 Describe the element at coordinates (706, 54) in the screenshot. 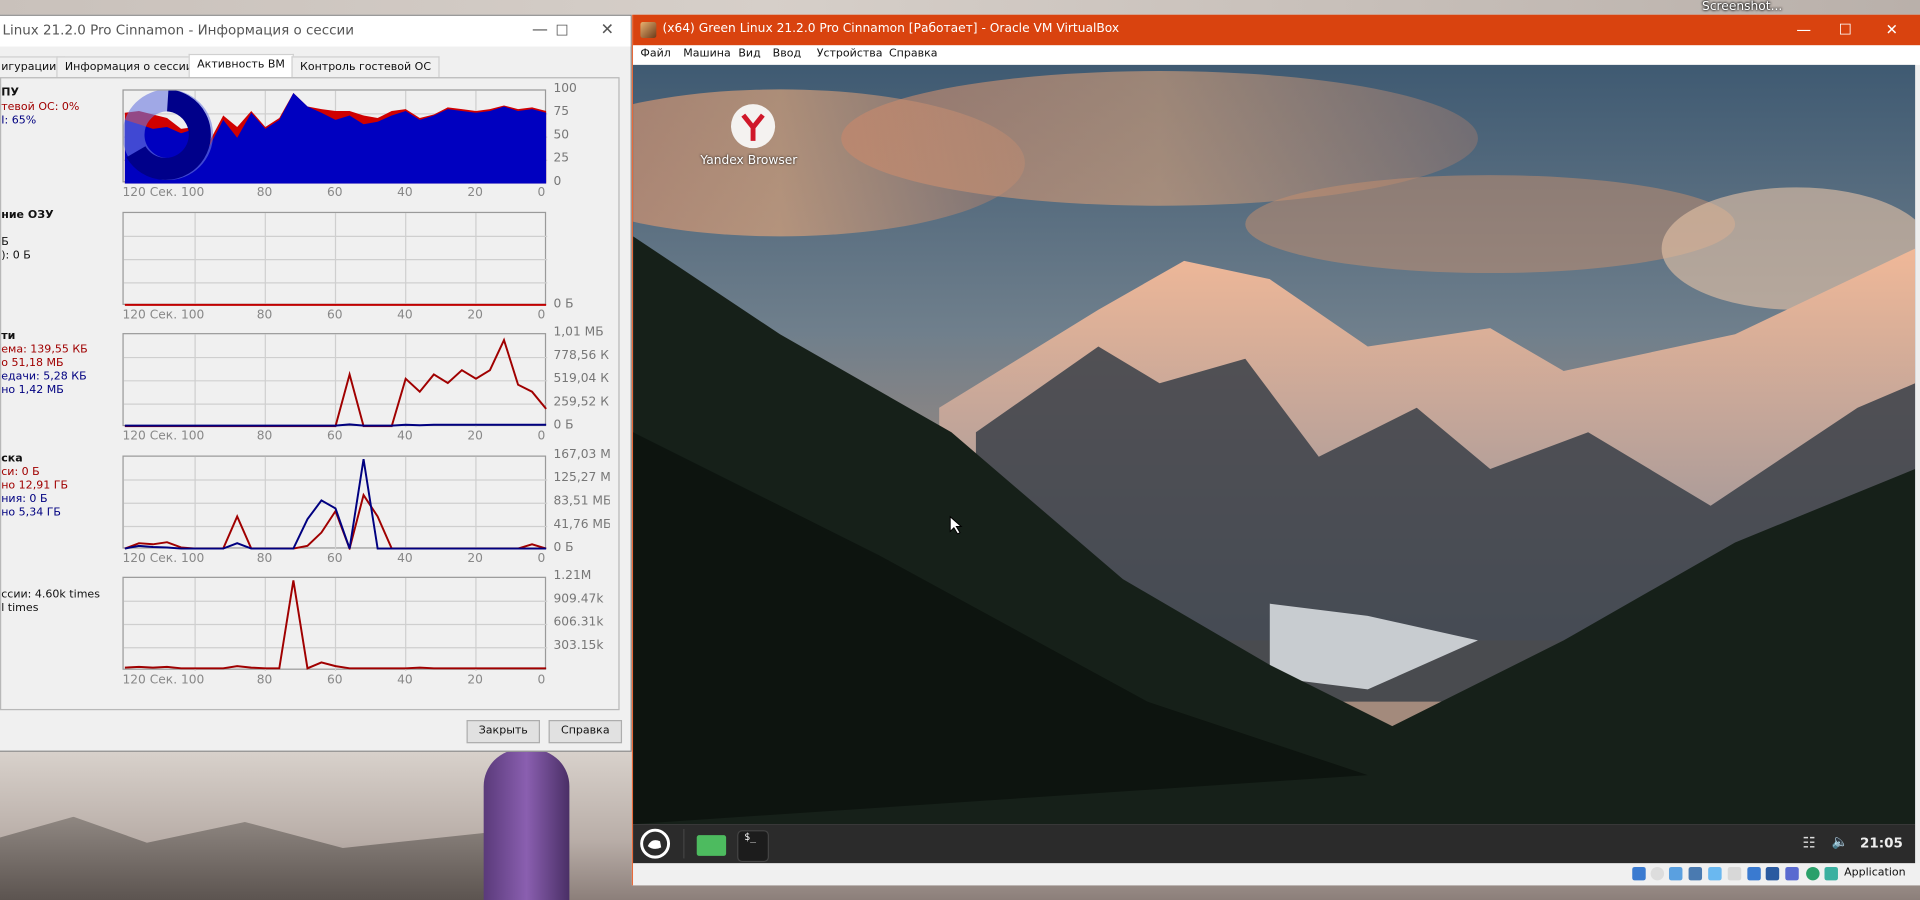

I see `menu-machine: Машина` at that location.